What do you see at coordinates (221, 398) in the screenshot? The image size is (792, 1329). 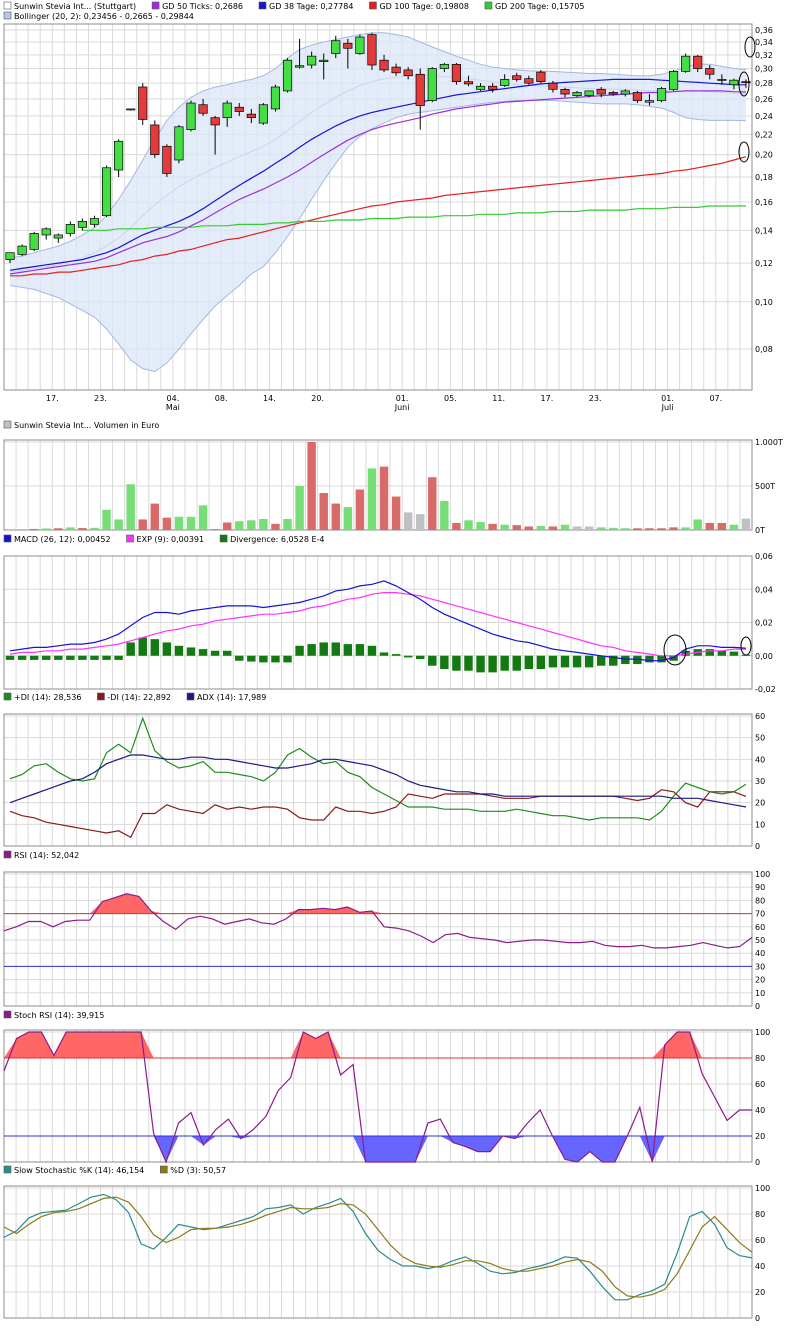 I see `x-tick-label: 08.` at bounding box center [221, 398].